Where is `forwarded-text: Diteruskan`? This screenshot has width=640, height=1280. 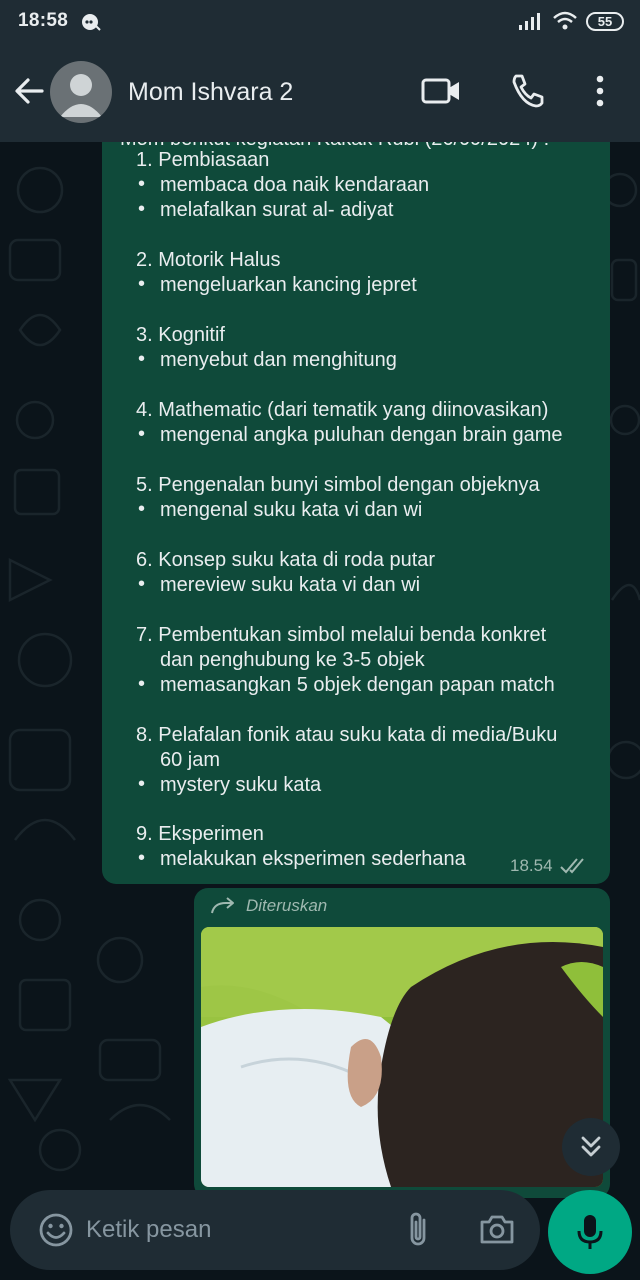
forwarded-text: Diteruskan is located at coordinates (287, 905).